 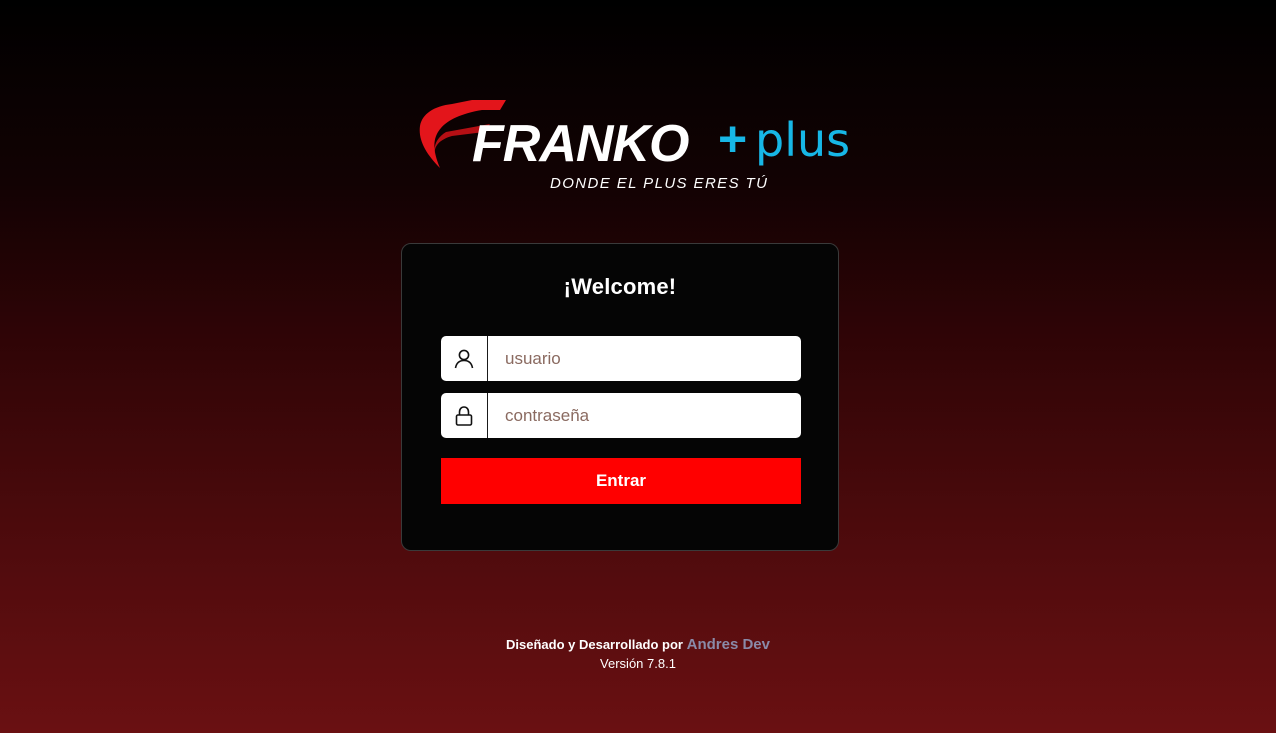 I want to click on svg-text: FRANKO, so click(x=580, y=144).